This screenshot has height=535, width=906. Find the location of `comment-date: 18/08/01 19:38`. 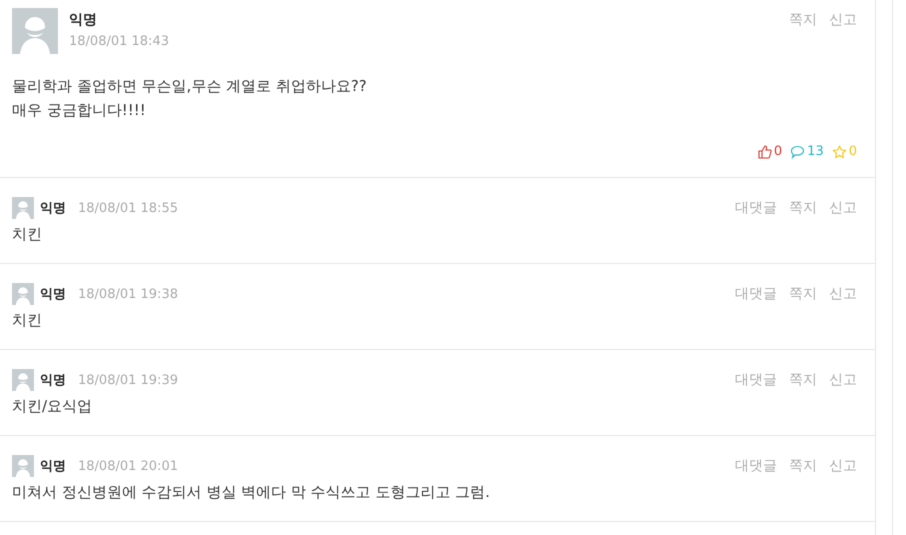

comment-date: 18/08/01 19:38 is located at coordinates (128, 294).